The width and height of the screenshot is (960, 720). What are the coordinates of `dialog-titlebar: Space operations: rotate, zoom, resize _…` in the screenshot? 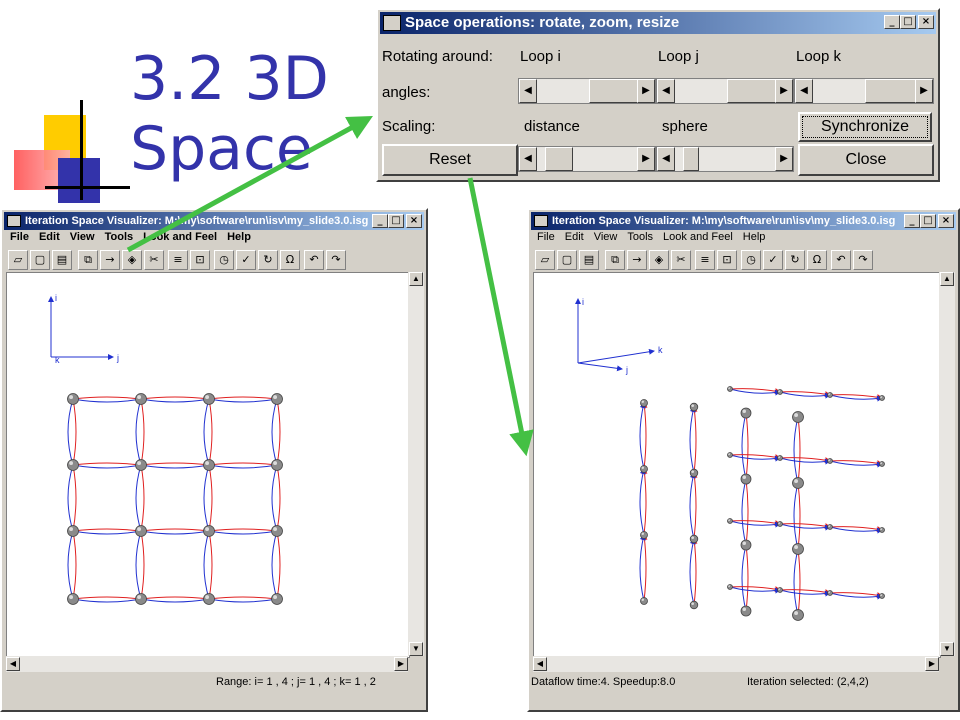 It's located at (658, 23).